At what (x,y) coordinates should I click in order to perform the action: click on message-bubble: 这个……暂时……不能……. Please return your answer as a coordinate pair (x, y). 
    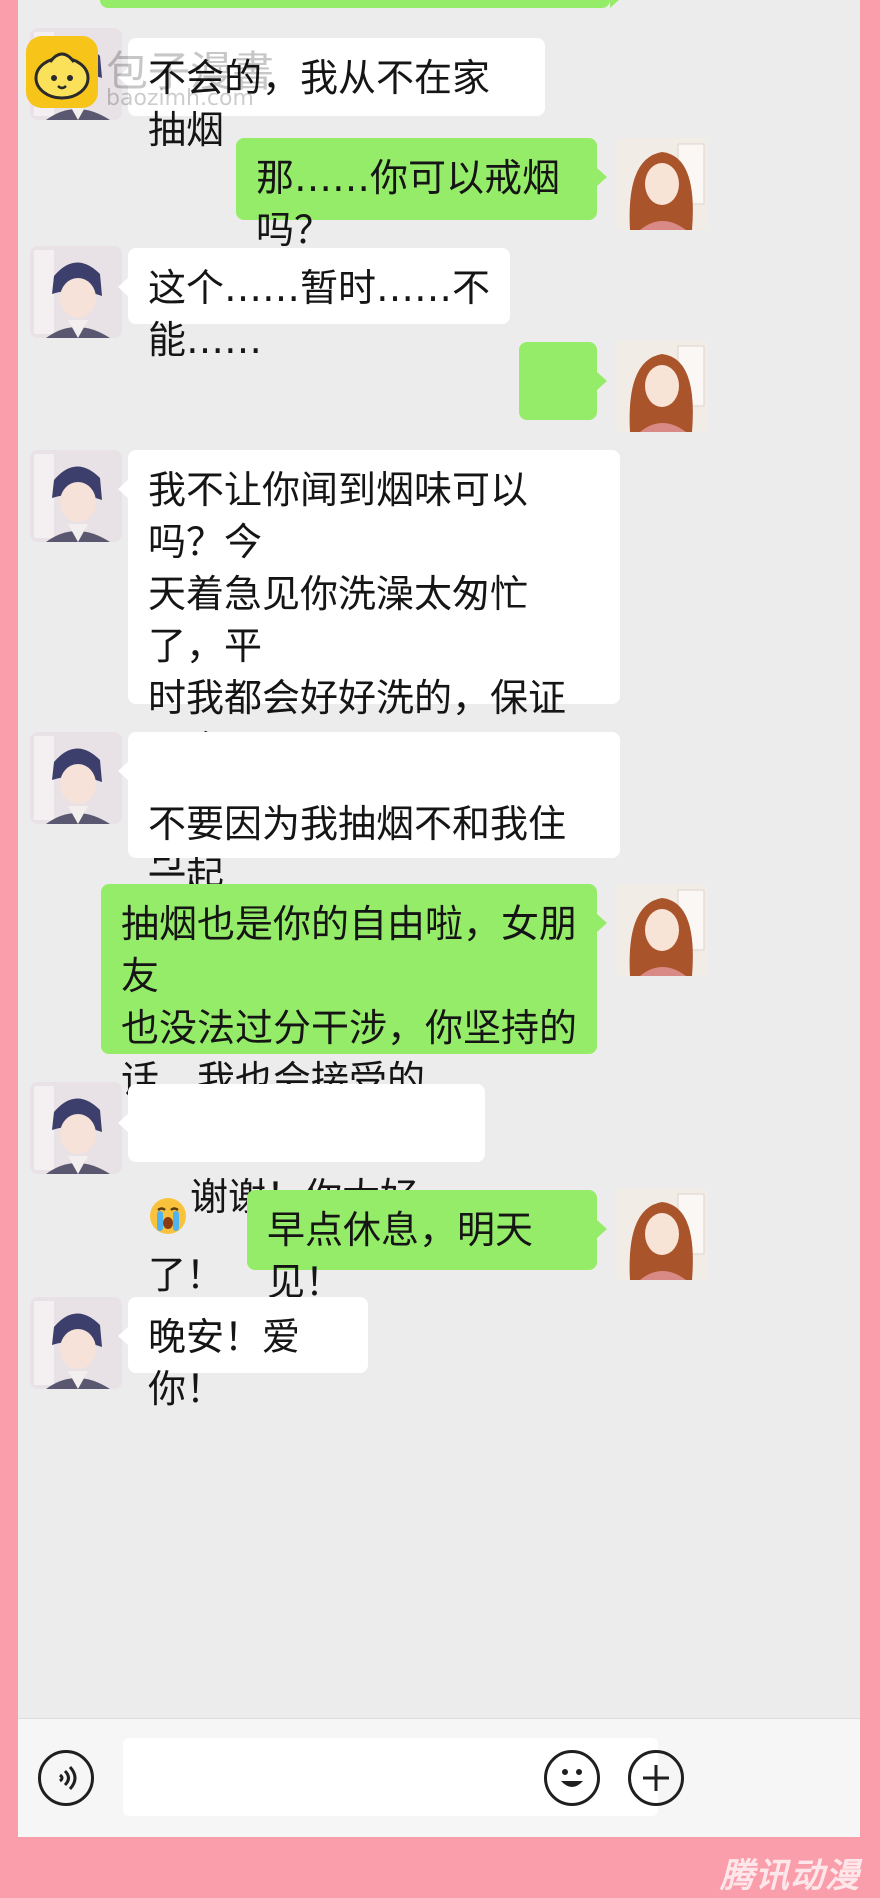
    Looking at the image, I should click on (314, 305).